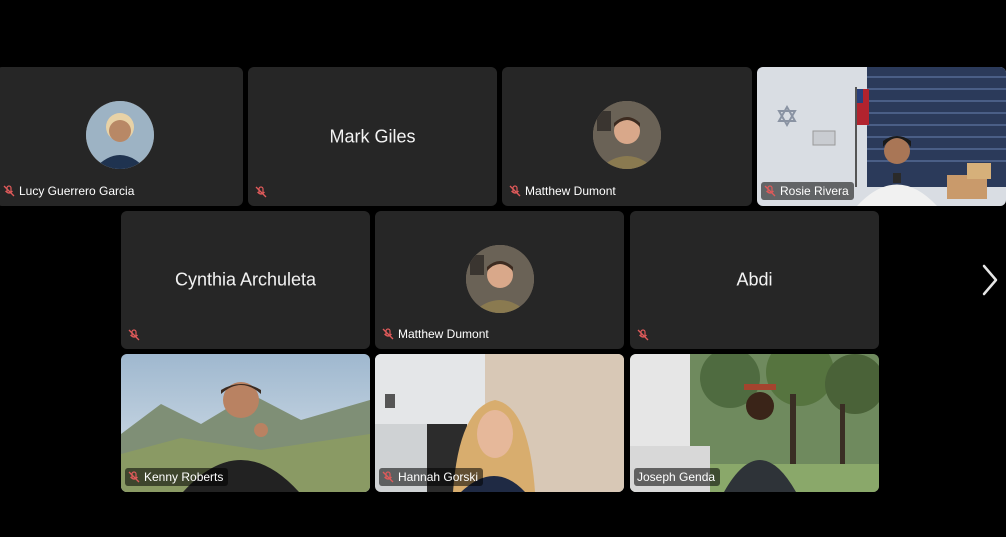 The image size is (1006, 537). I want to click on participant-name-center: Mark Giles, so click(372, 136).